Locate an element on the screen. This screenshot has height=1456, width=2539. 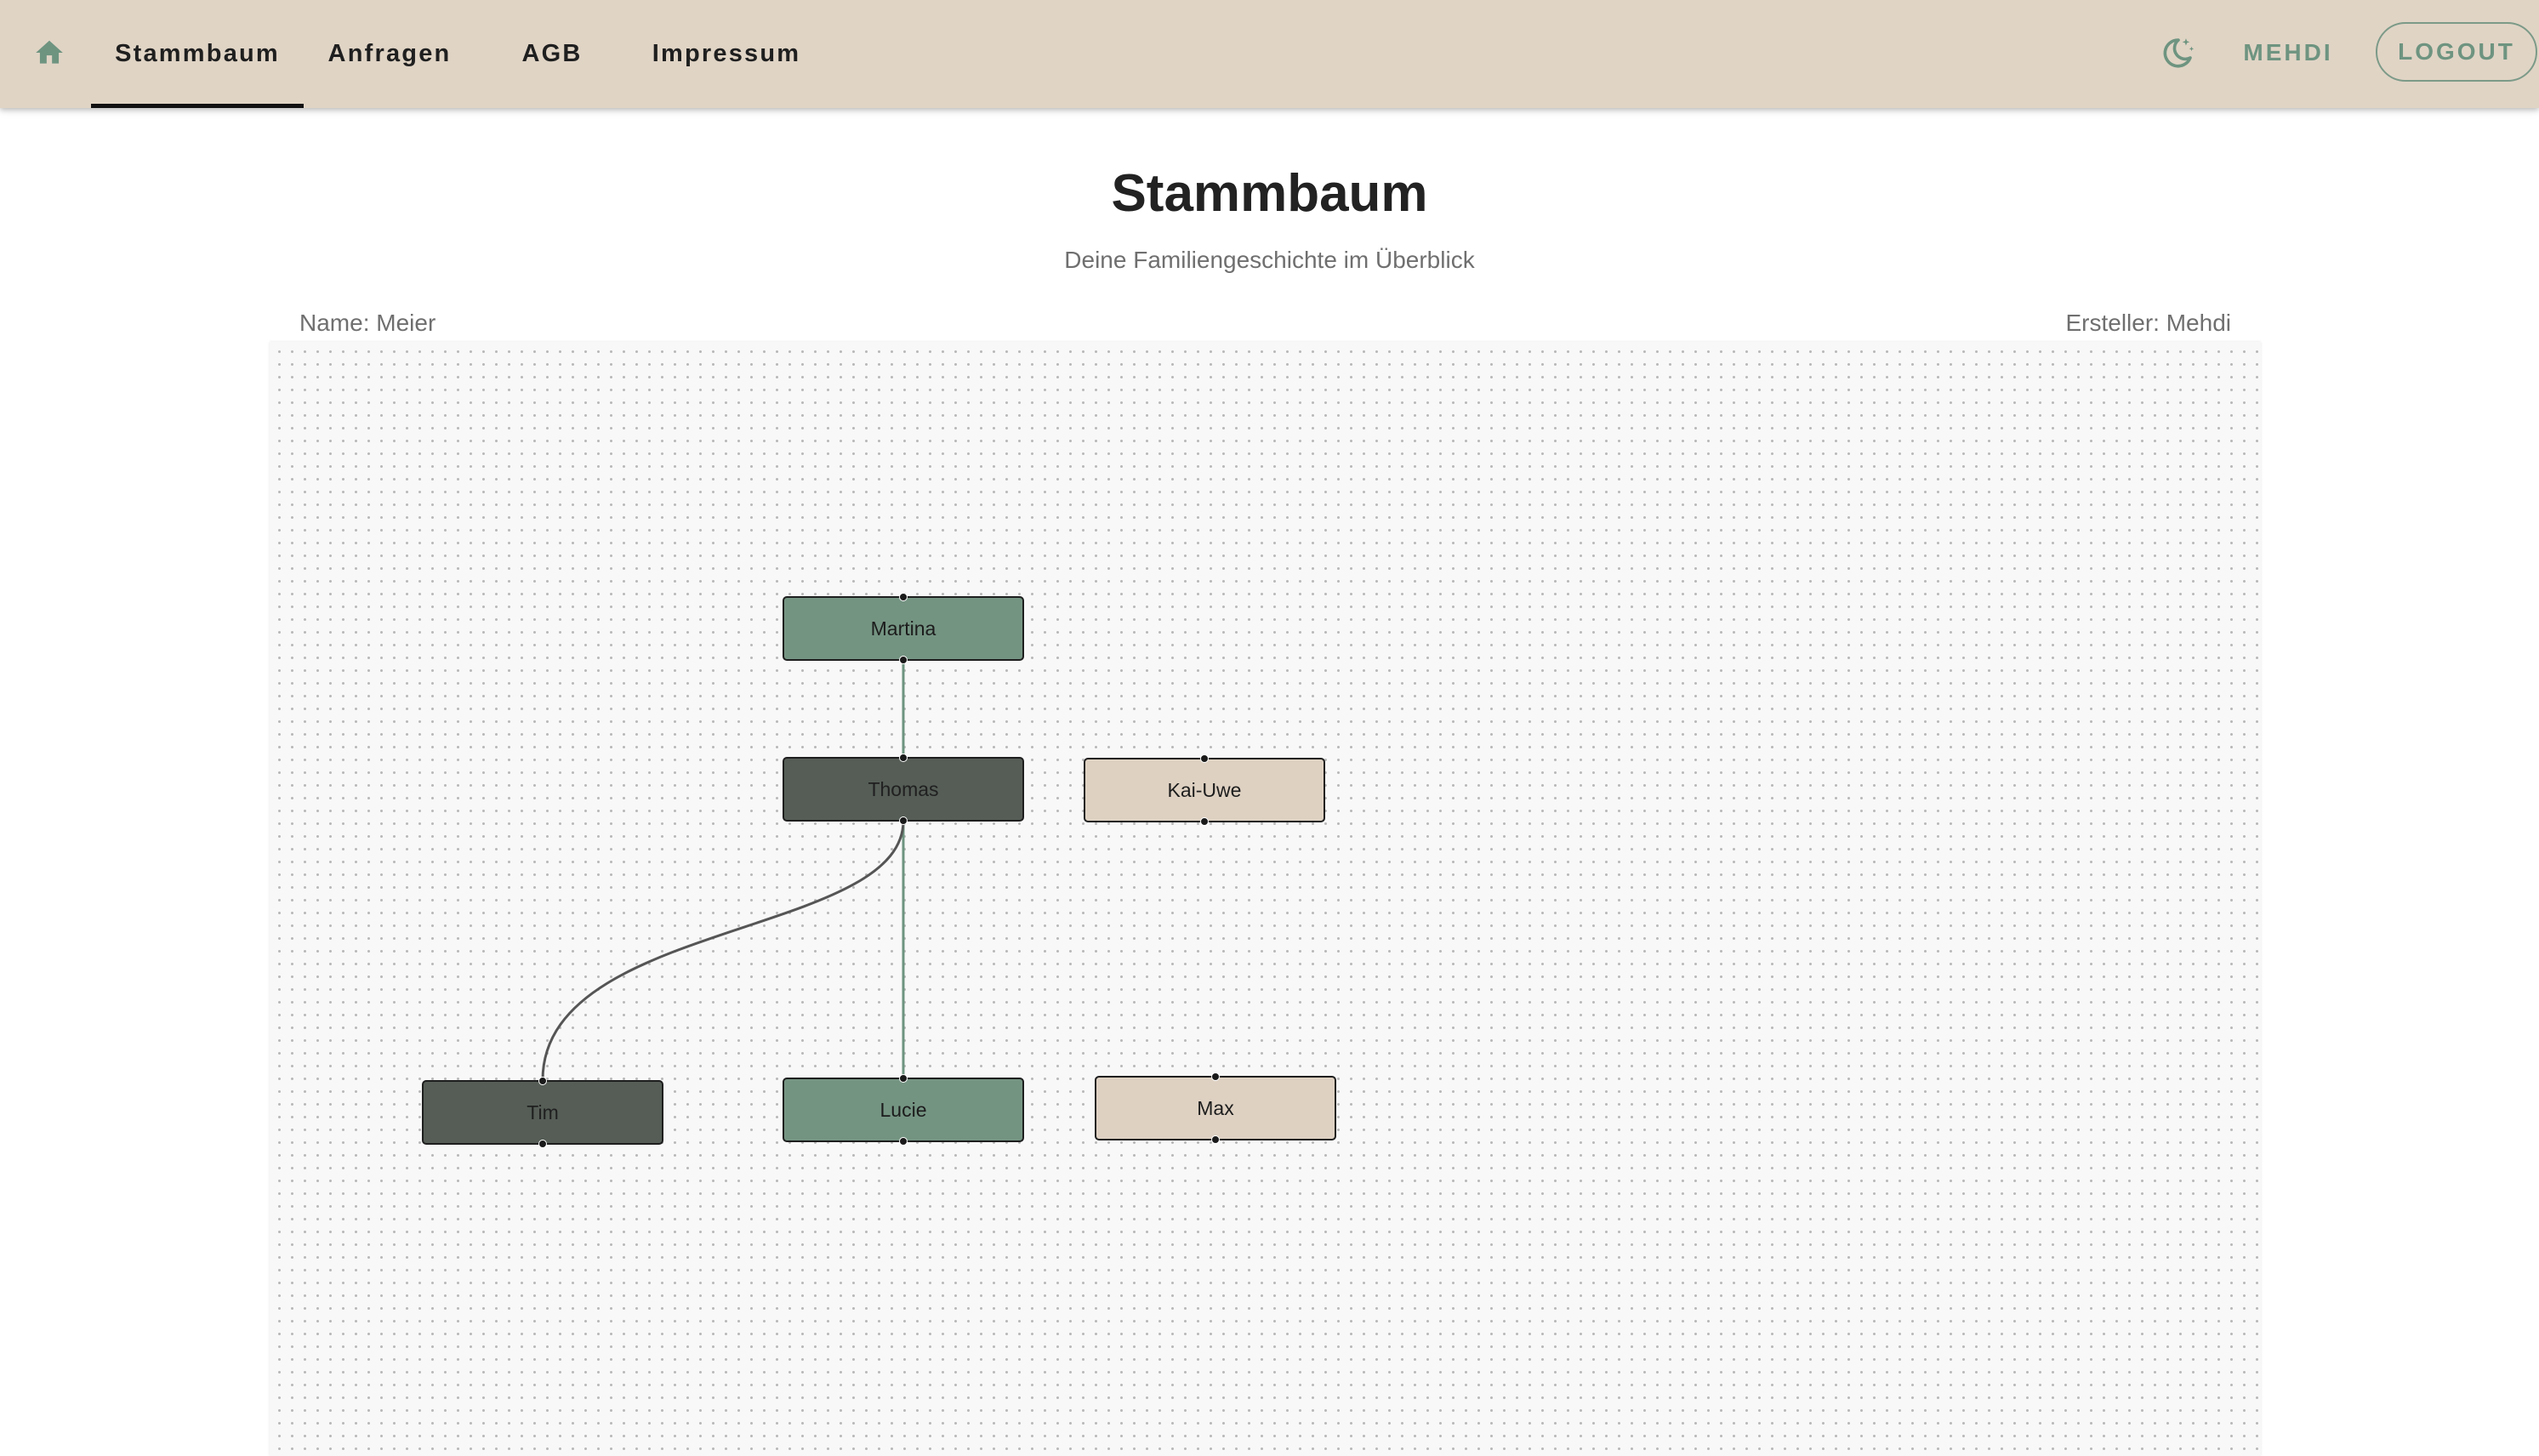
tree-creator: Ersteller: Mehdi is located at coordinates (2148, 323).